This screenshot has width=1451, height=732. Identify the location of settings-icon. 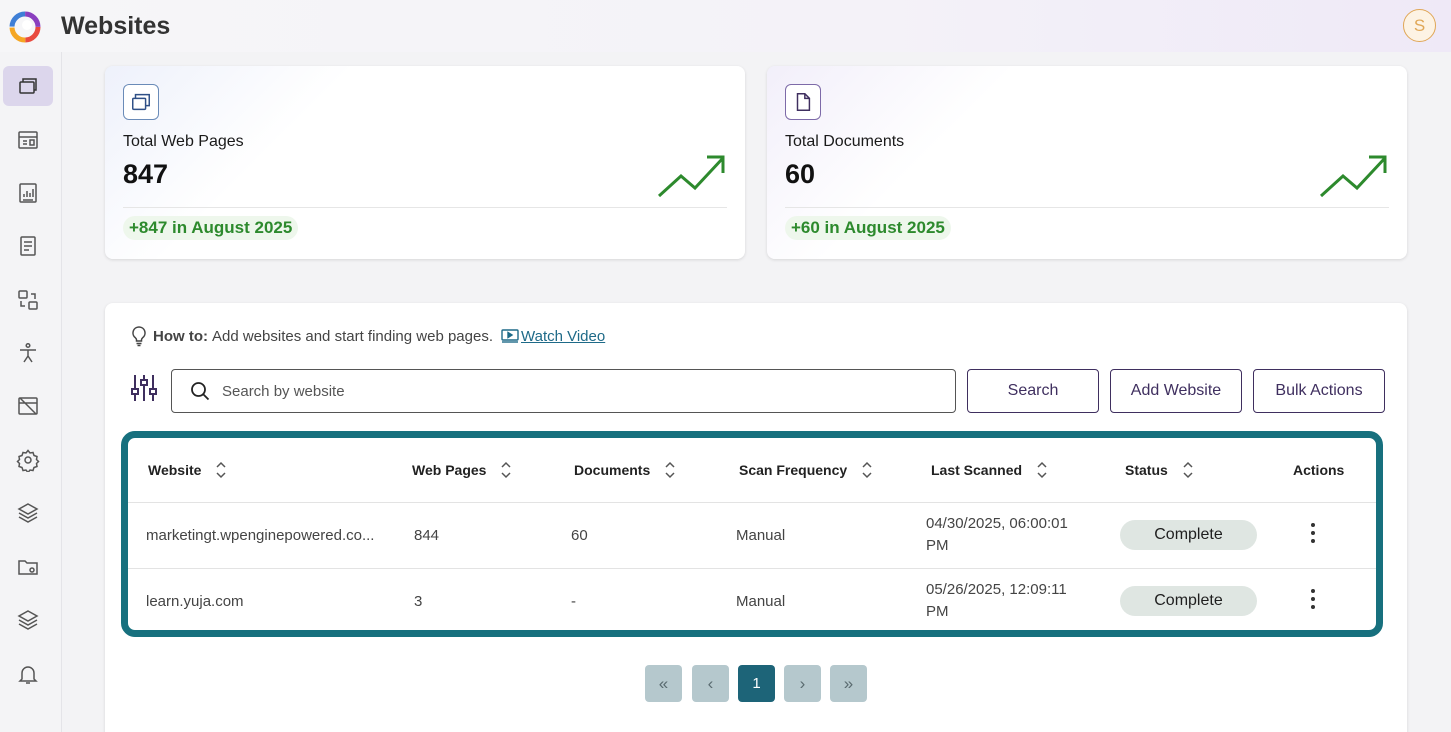
(28, 460).